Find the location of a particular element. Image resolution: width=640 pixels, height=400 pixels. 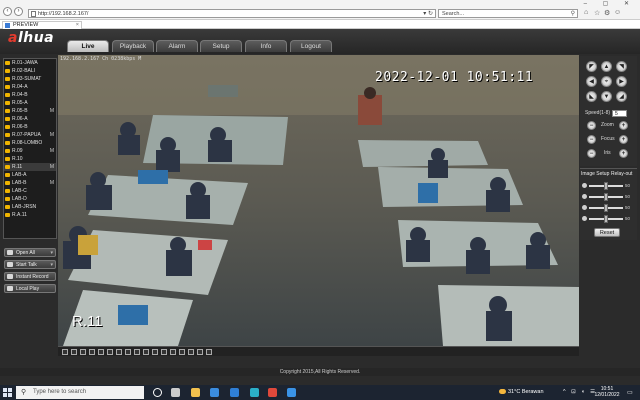

system-tray-icons: ^ ⊡ ◖ ☰ is located at coordinates (580, 392).